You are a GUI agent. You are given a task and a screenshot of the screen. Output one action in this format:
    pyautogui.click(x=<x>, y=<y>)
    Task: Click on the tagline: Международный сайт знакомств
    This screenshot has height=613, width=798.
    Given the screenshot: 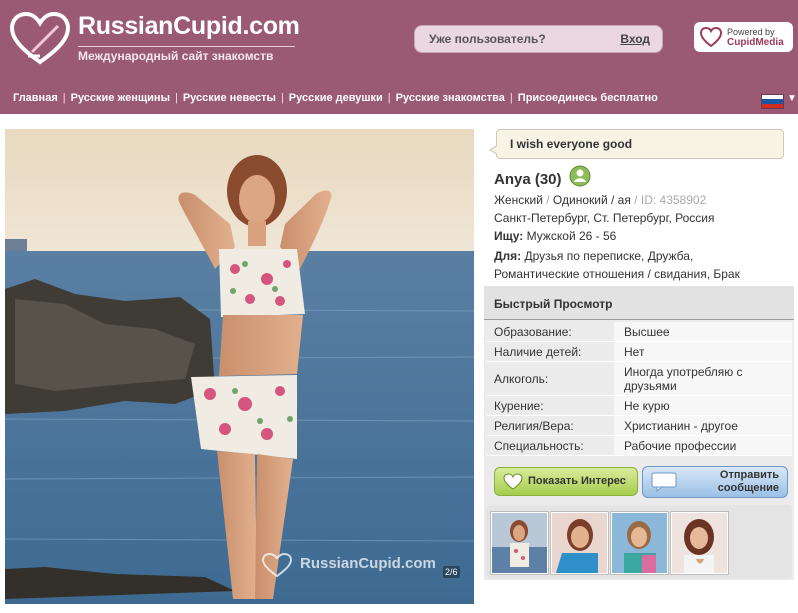 What is the action you would take?
    pyautogui.click(x=186, y=54)
    